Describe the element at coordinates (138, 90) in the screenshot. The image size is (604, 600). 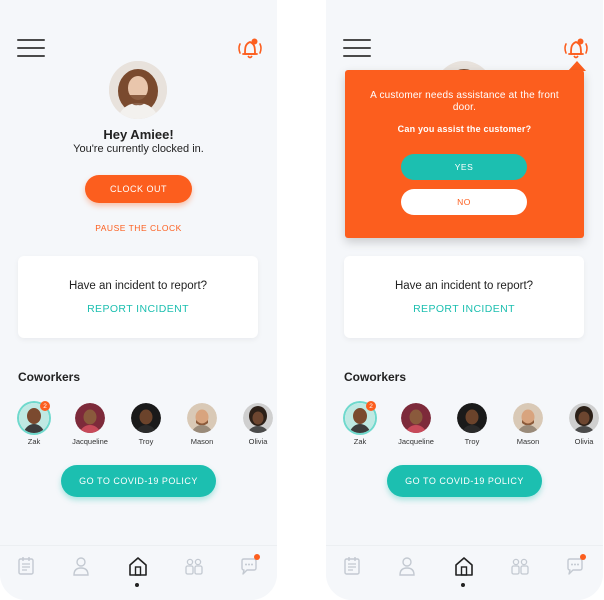
I see `user-avatar` at that location.